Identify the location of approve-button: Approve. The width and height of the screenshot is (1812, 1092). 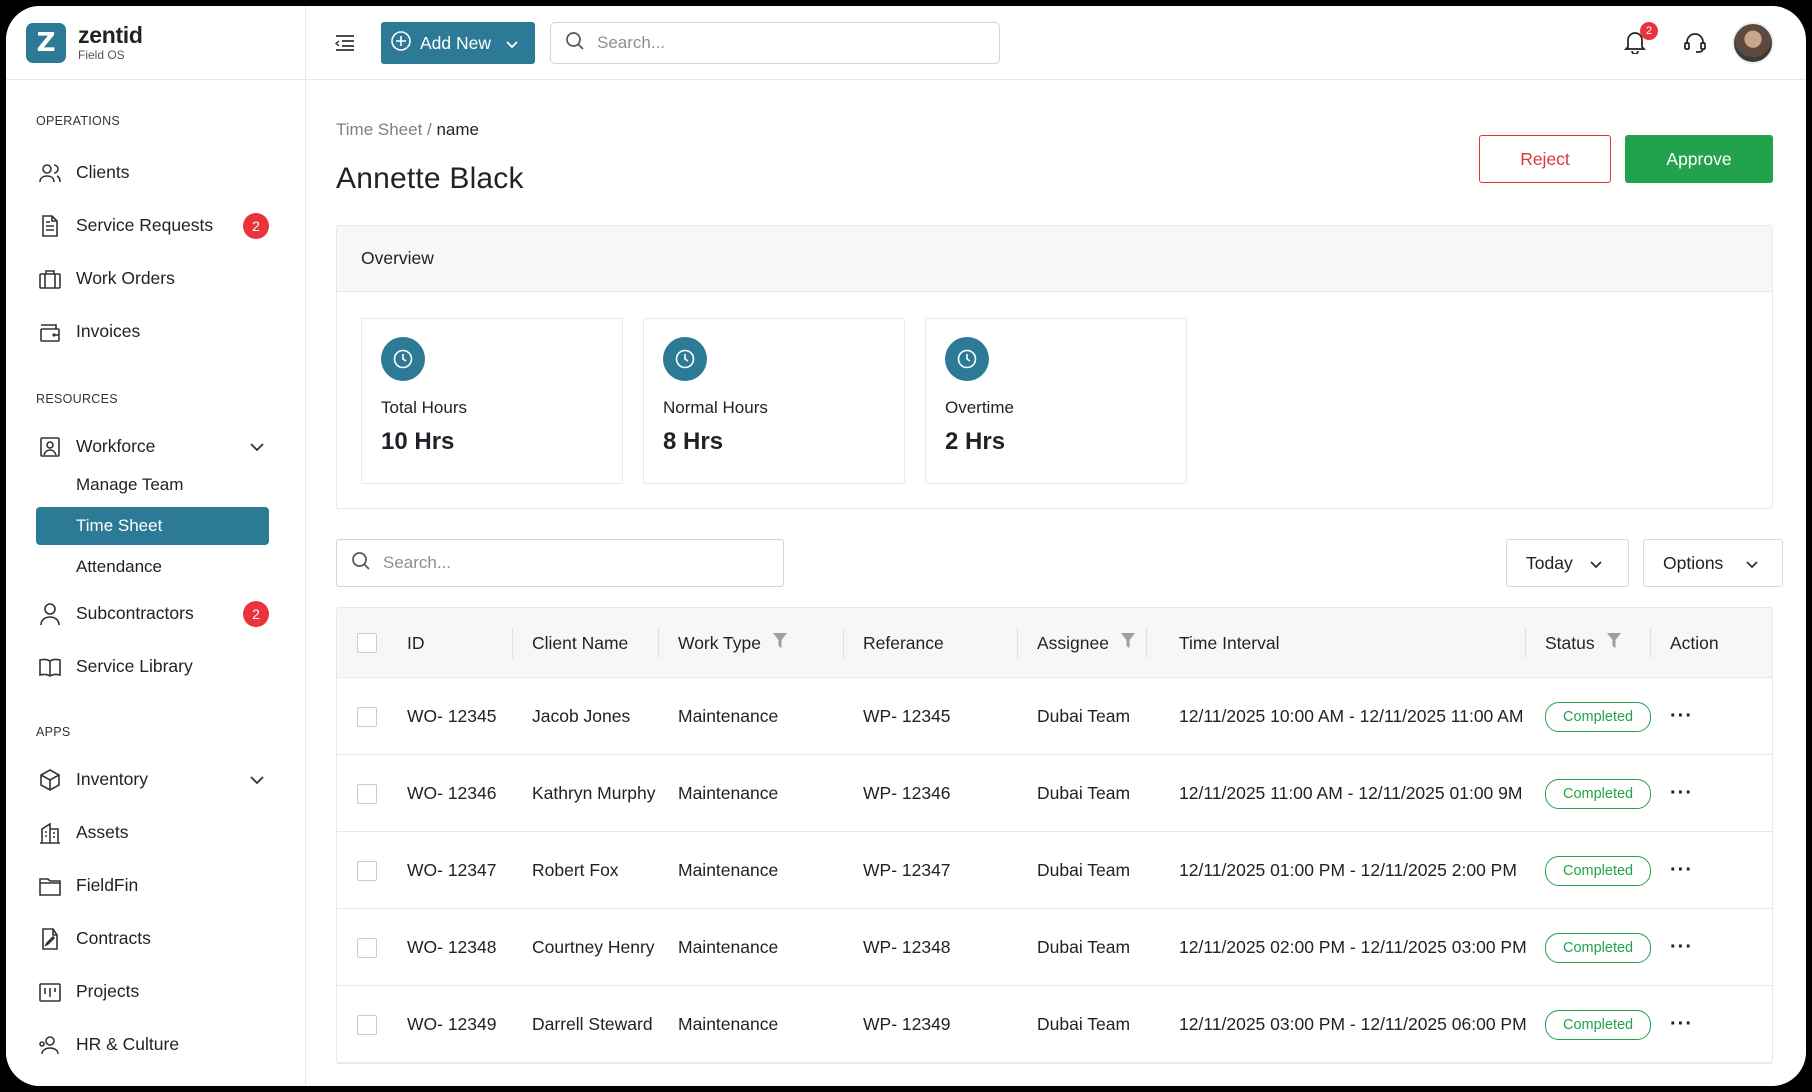
(1699, 159).